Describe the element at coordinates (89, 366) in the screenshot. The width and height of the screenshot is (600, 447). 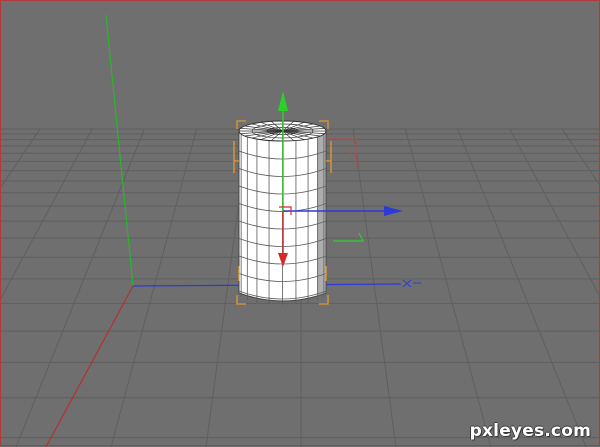
I see `world-z-axis` at that location.